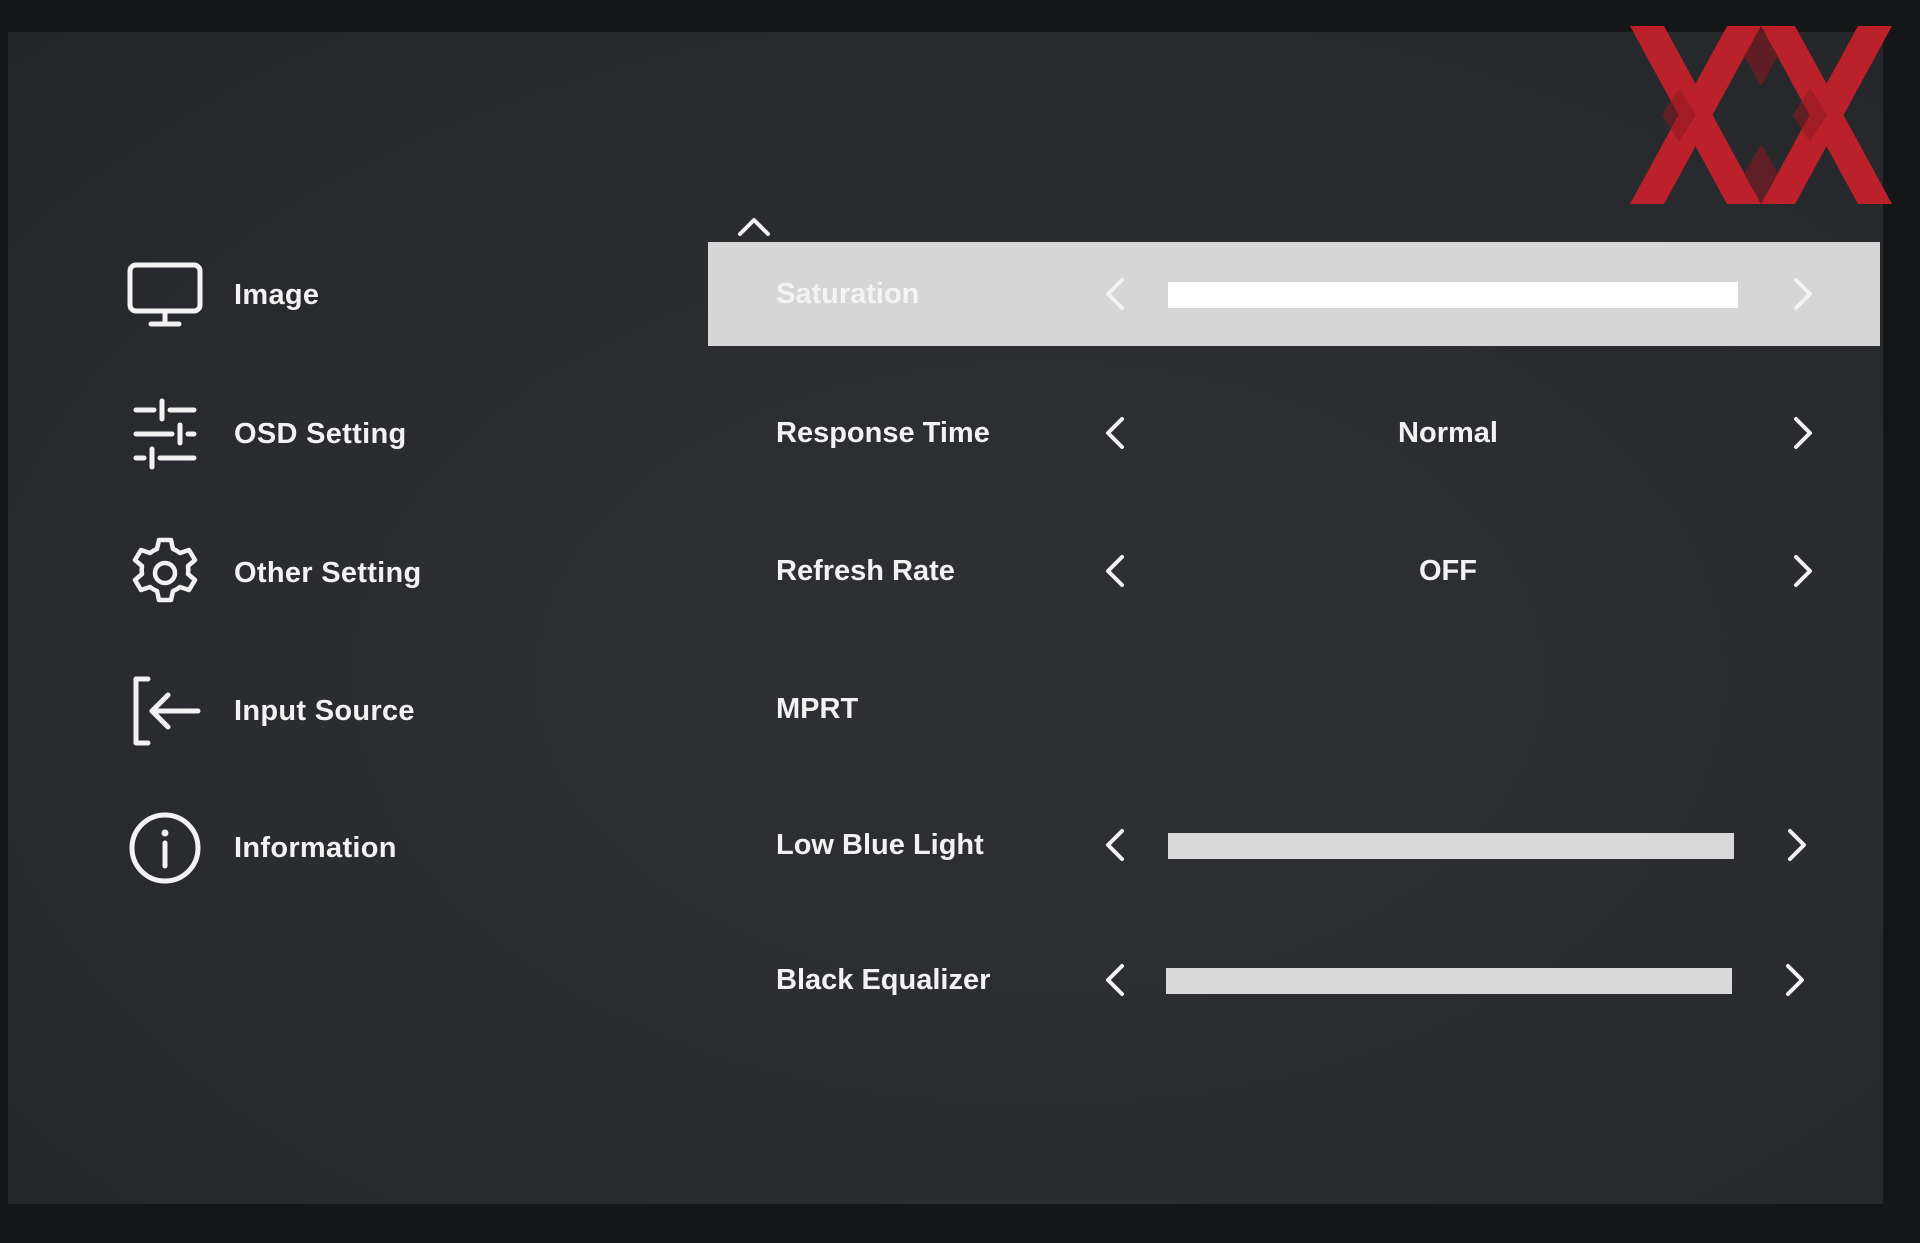 Image resolution: width=1920 pixels, height=1243 pixels. What do you see at coordinates (1294, 709) in the screenshot?
I see `setting-row-mprt: MPRT` at bounding box center [1294, 709].